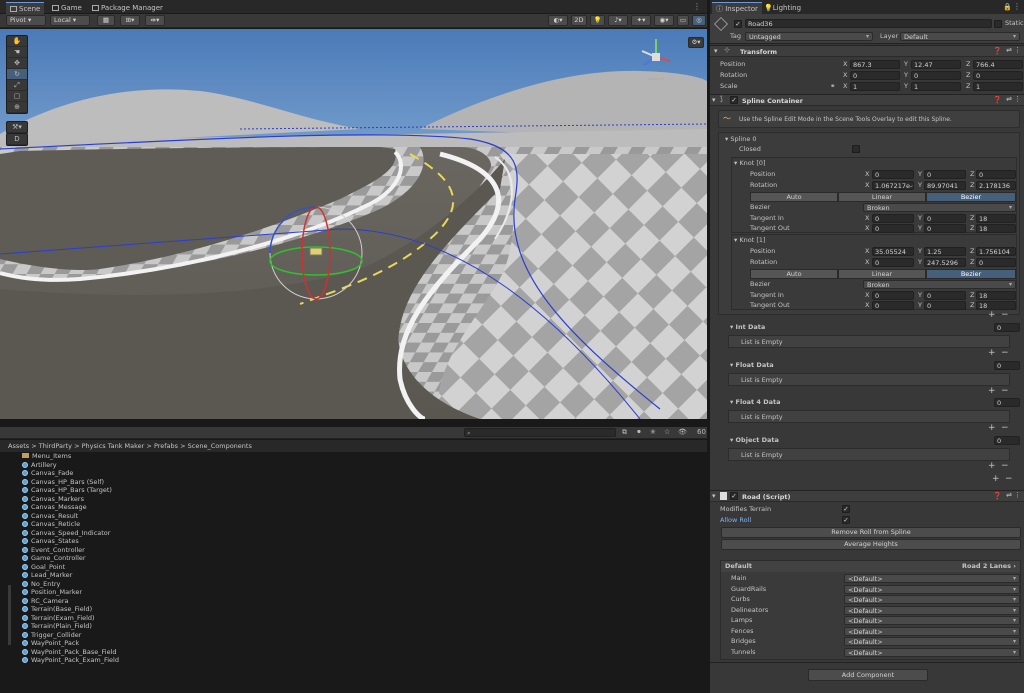 This screenshot has height=693, width=1024. What do you see at coordinates (1017, 6) in the screenshot?
I see `panel-menu-icon: ⋮` at bounding box center [1017, 6].